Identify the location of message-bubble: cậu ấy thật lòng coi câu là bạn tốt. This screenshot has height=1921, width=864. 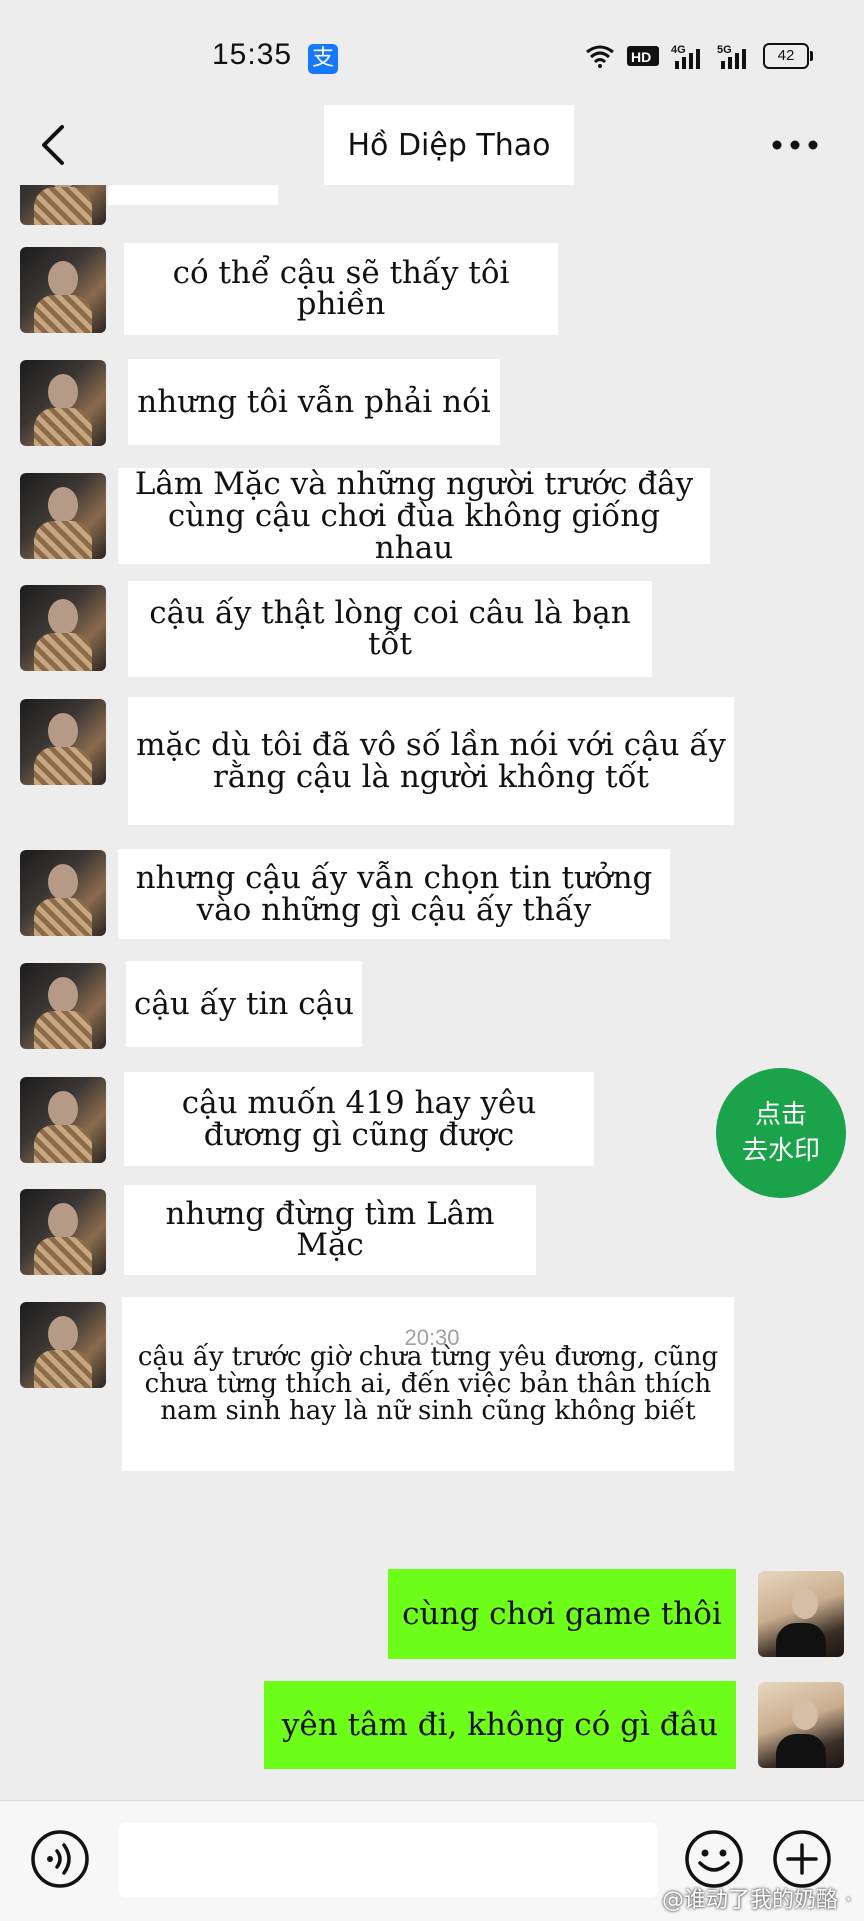
(390, 629).